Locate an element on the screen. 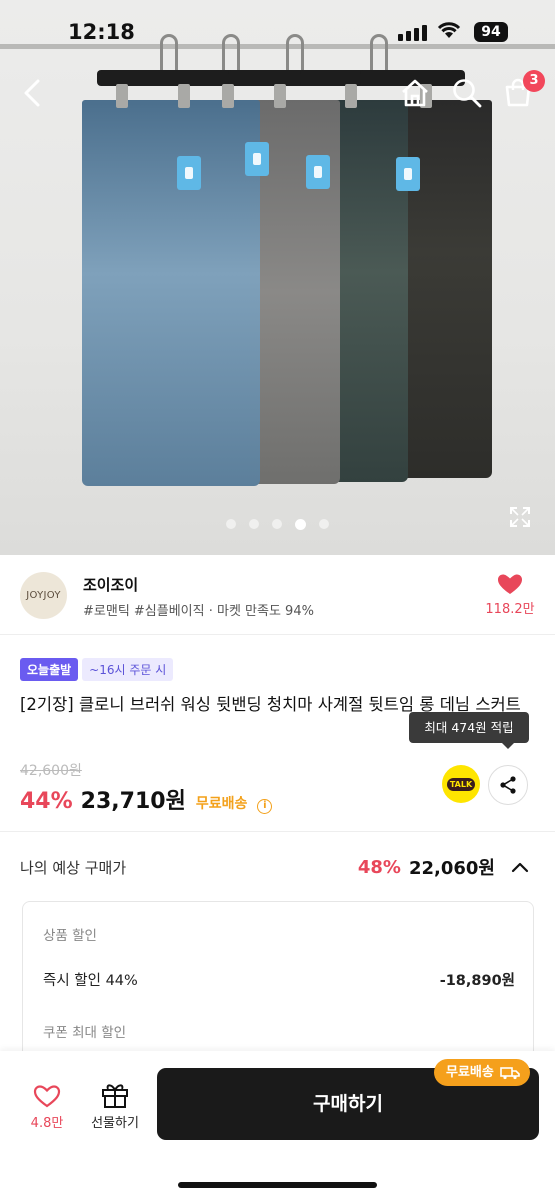 The image size is (555, 1200). gift-icon is located at coordinates (115, 1095).